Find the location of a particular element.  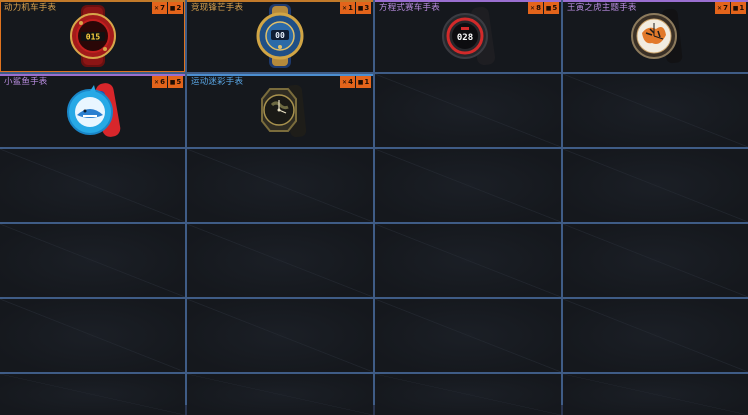

item-badges: ✕4 ■1 is located at coordinates (355, 82).